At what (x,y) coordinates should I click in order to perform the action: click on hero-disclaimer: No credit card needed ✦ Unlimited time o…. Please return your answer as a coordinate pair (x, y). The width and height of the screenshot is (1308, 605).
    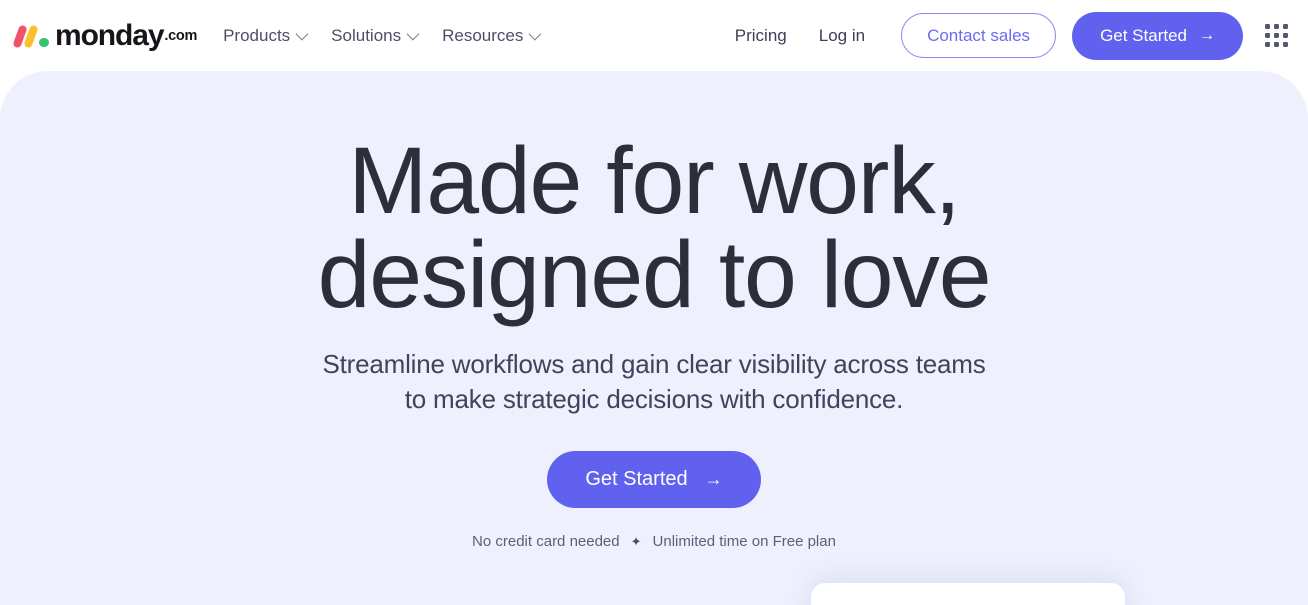
    Looking at the image, I should click on (654, 541).